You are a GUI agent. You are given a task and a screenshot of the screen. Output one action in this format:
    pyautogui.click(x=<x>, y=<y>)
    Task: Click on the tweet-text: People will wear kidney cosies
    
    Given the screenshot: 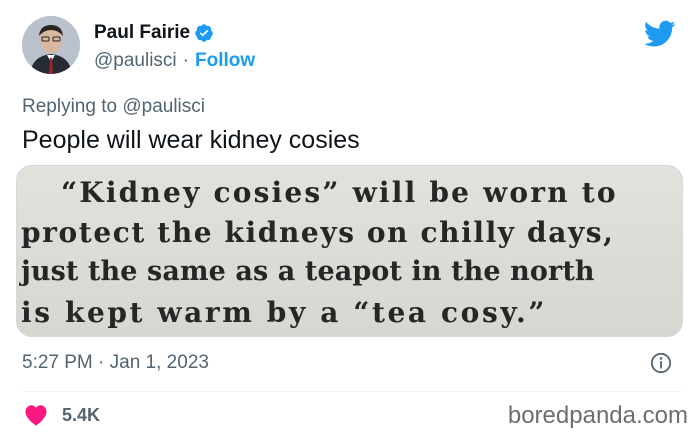 What is the action you would take?
    pyautogui.click(x=191, y=140)
    